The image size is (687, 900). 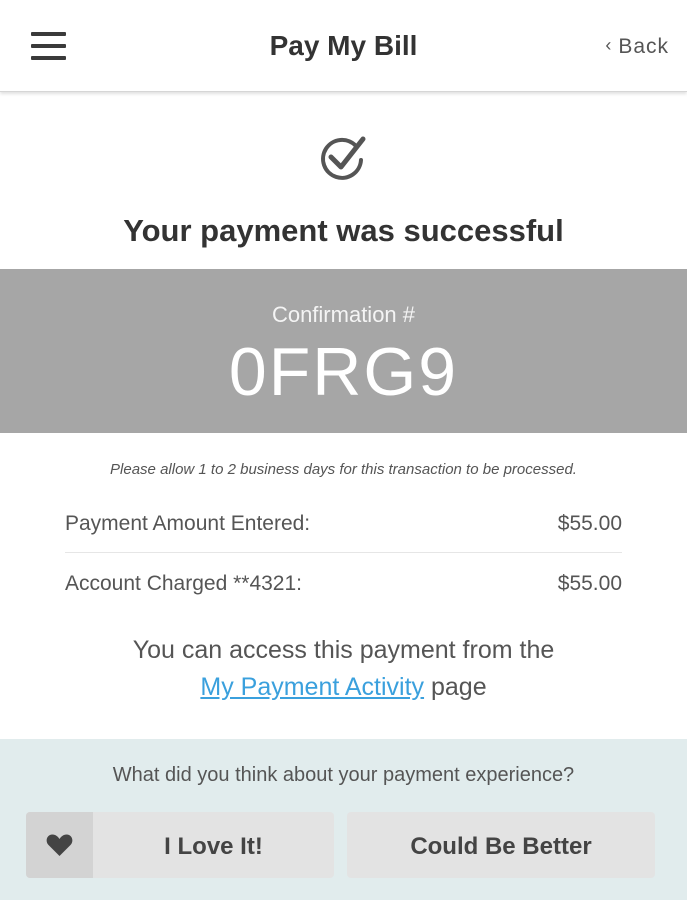 I want to click on access-line: You can access this payment from the, so click(x=343, y=650).